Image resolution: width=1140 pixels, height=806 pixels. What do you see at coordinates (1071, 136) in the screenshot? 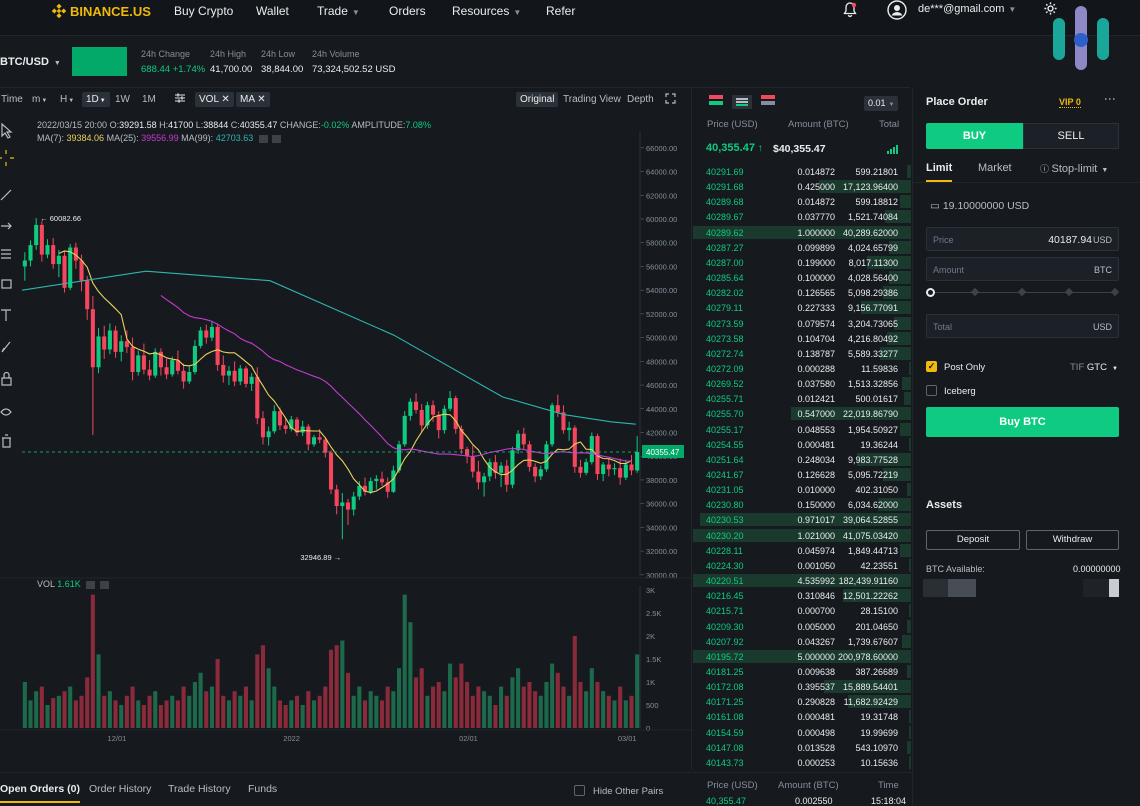
I see `sell-tab: SELL` at bounding box center [1071, 136].